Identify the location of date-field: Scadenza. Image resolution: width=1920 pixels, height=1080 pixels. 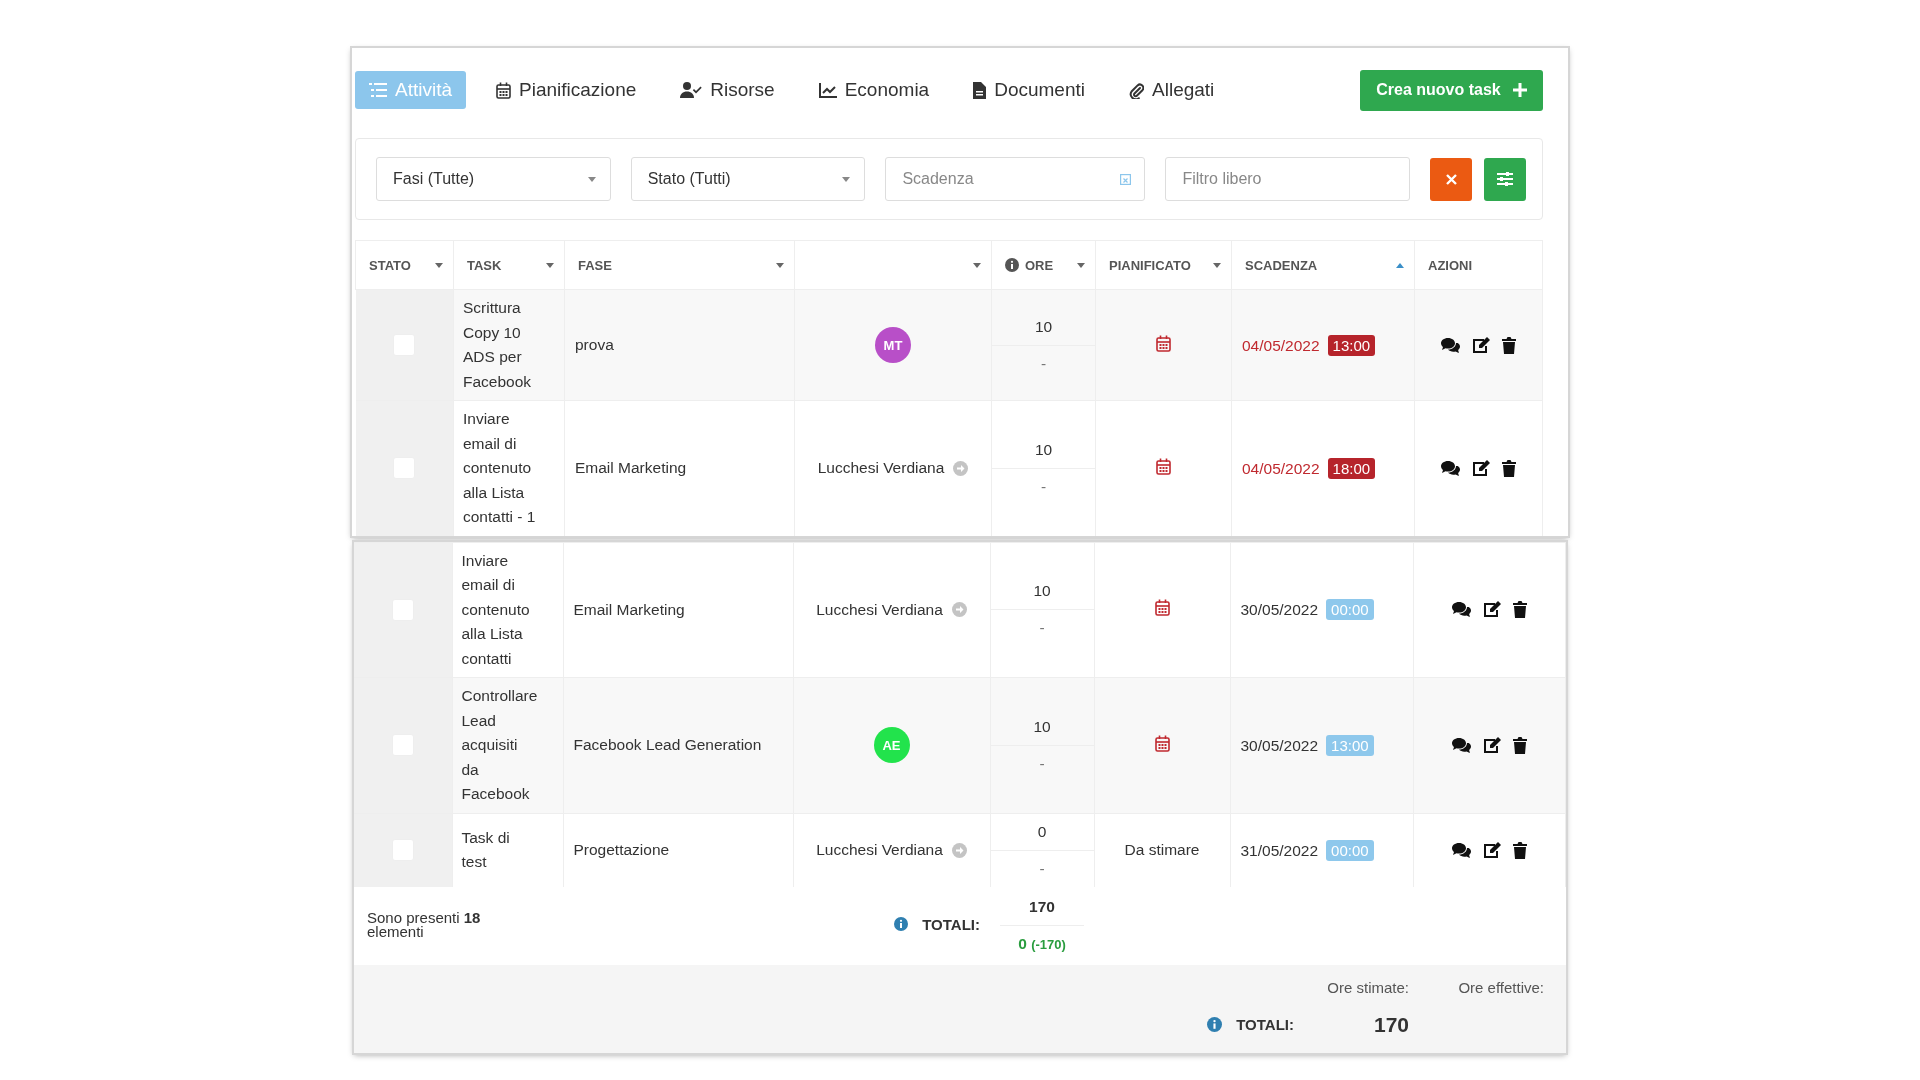
(1015, 179).